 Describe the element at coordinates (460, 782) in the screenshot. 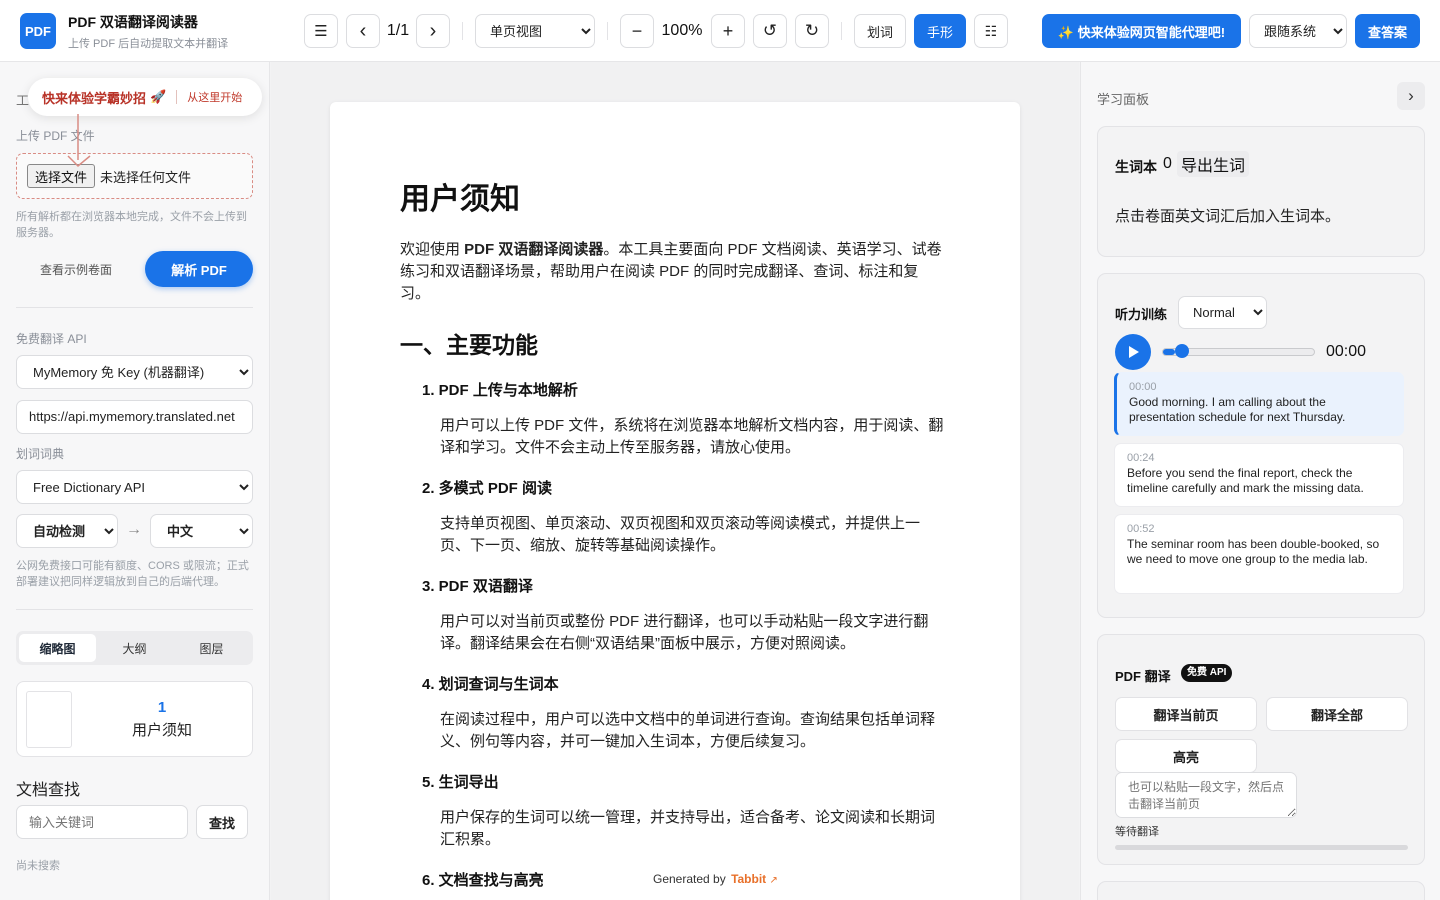

I see `doc-item-title: 5. 生词导出` at that location.